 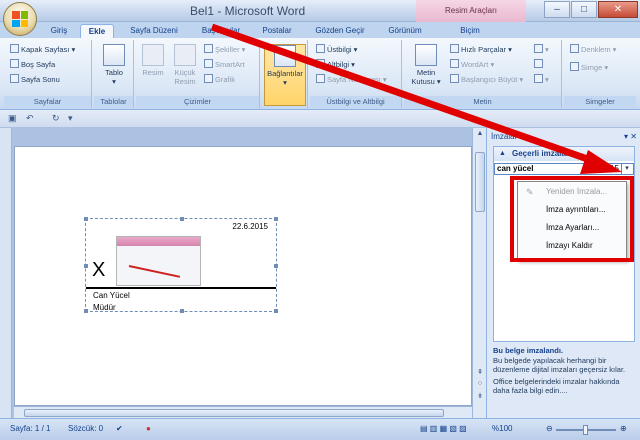 What do you see at coordinates (572, 219) in the screenshot?
I see `highlight-frame` at bounding box center [572, 219].